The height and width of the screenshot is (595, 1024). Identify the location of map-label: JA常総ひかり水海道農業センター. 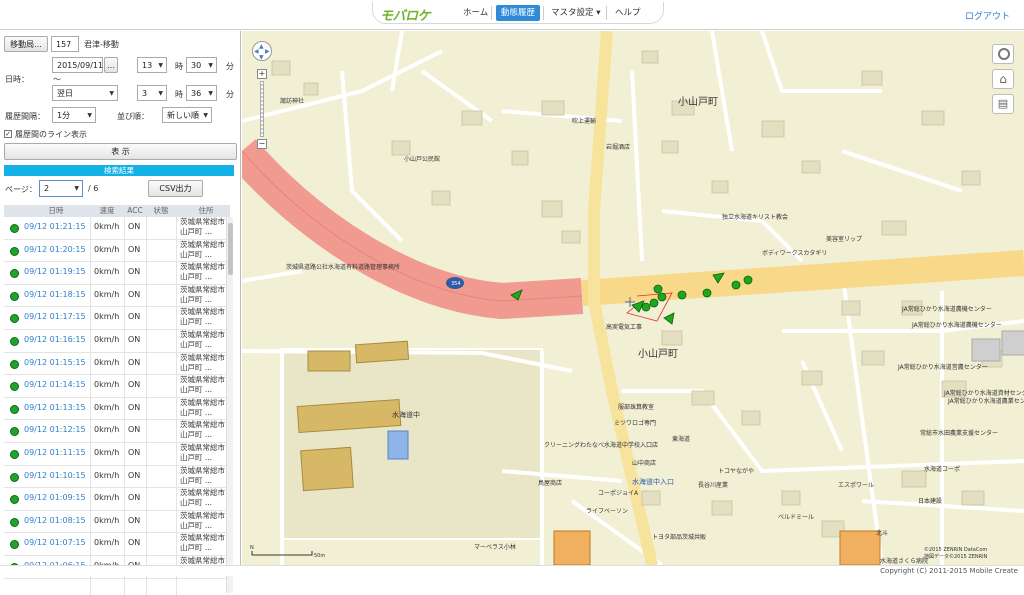
(985, 401).